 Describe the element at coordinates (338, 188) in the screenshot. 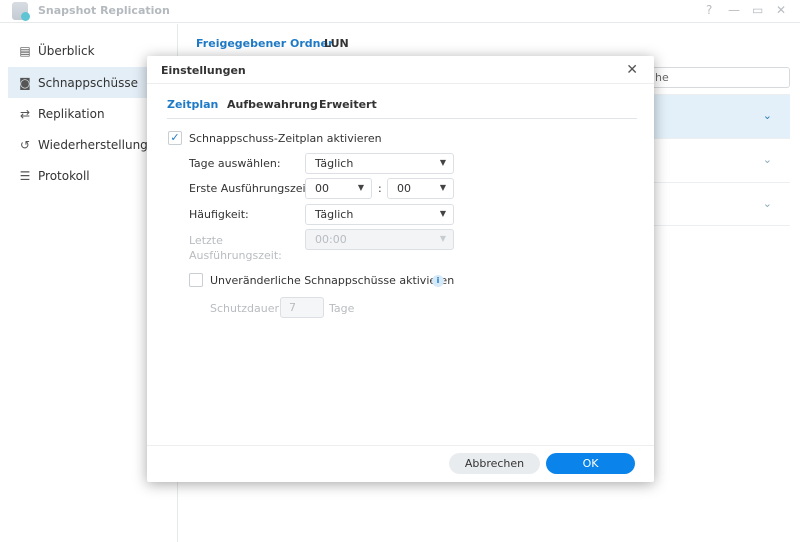

I see `hour-select: 00 ▼` at that location.